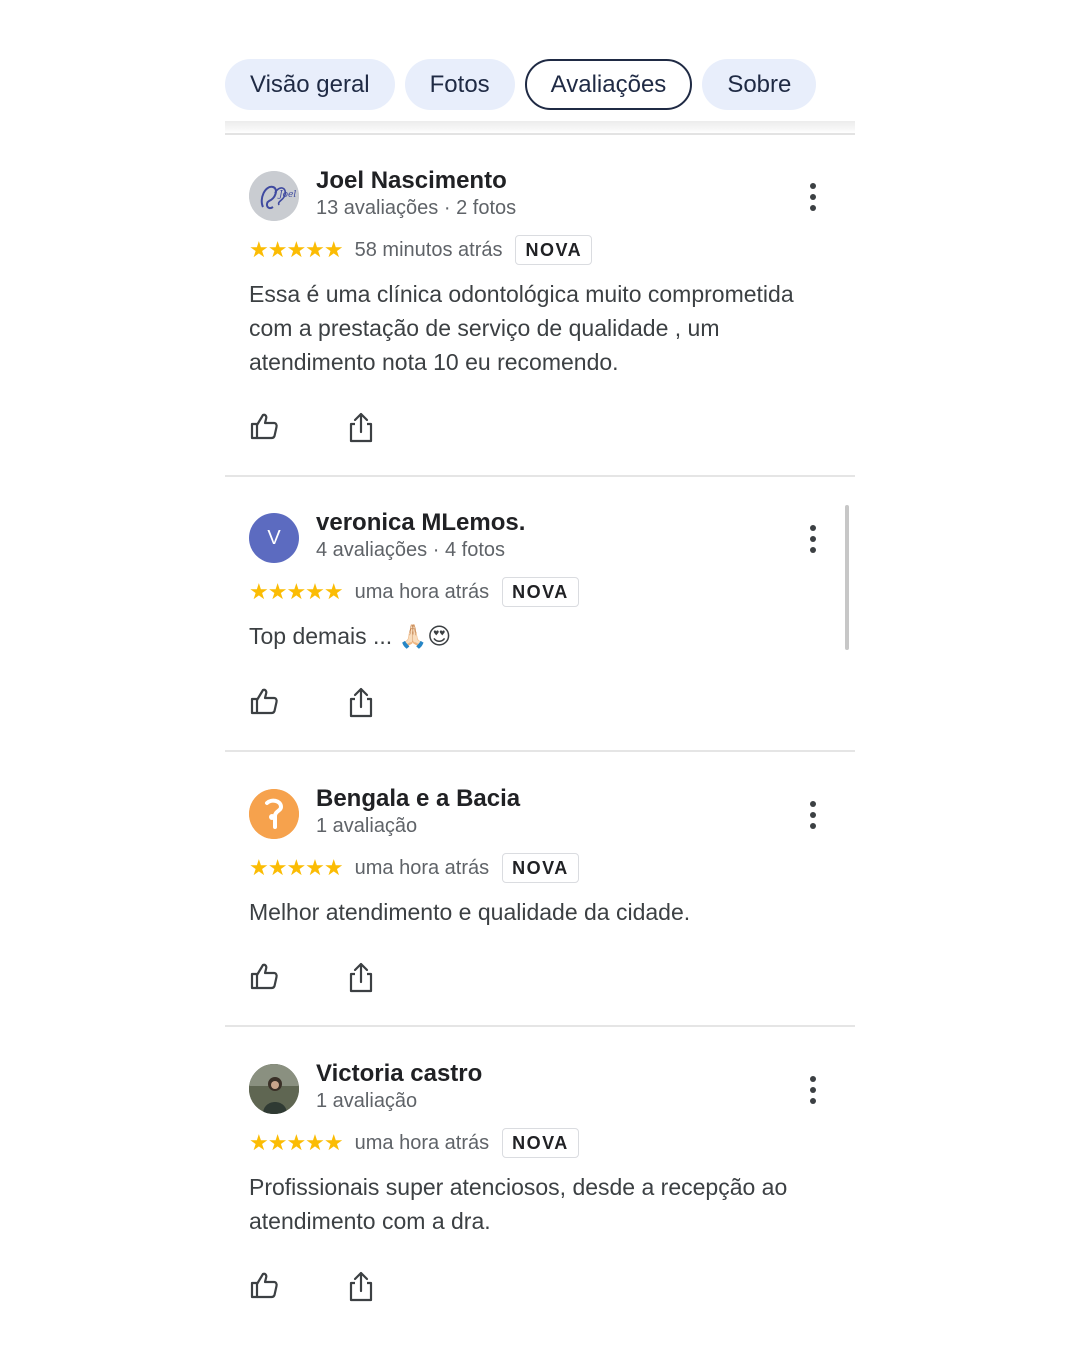  I want to click on avatar: V, so click(274, 538).